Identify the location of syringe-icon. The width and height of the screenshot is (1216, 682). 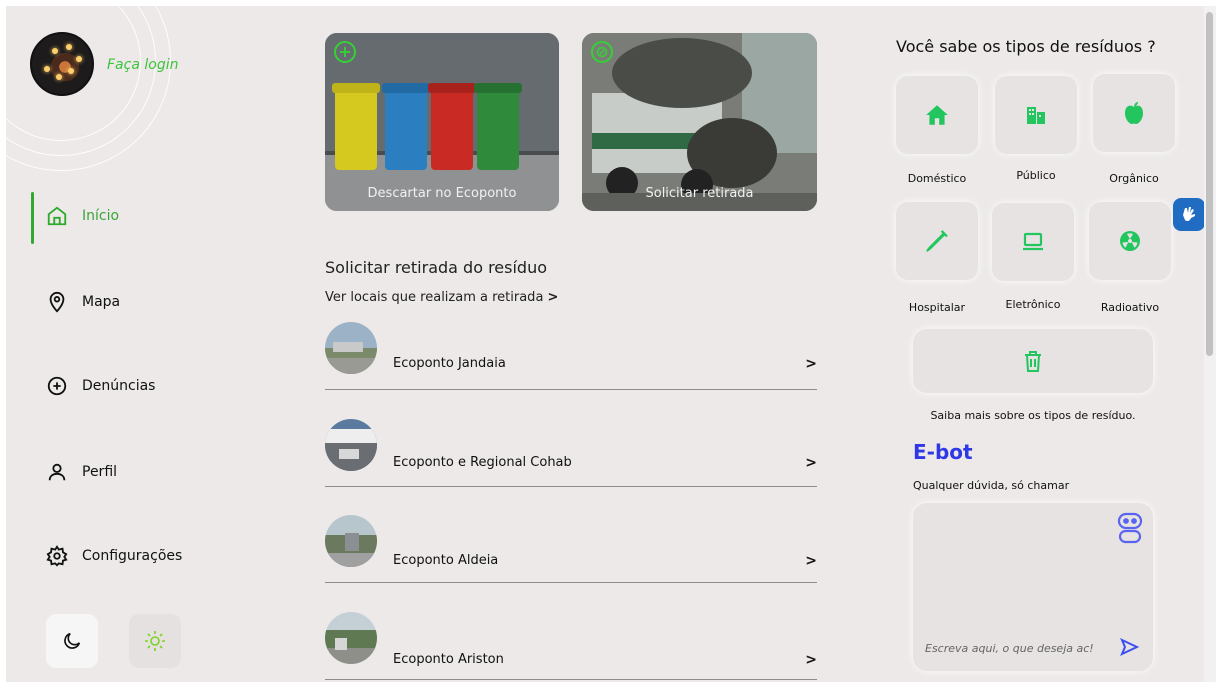
(937, 241).